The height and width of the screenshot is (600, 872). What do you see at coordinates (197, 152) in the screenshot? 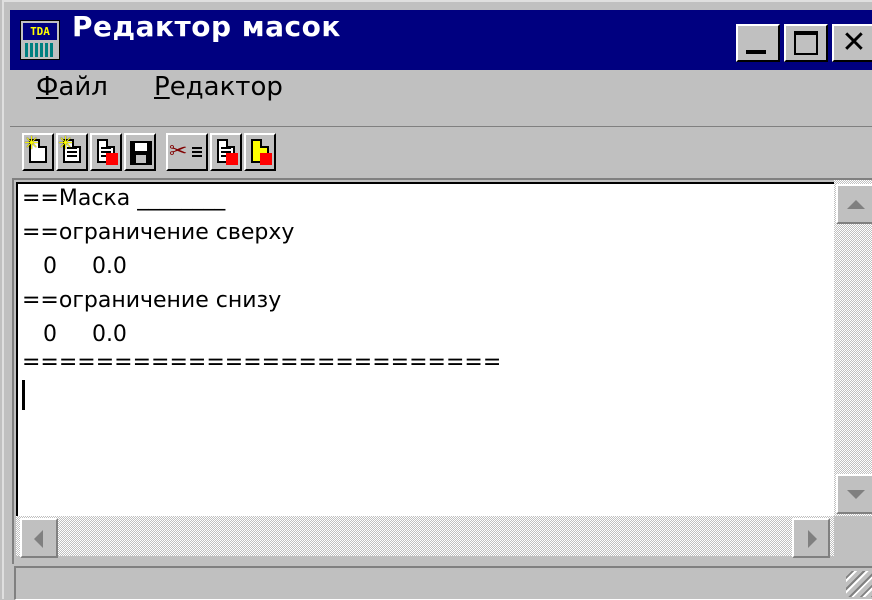
I see `cut-lines-icon` at bounding box center [197, 152].